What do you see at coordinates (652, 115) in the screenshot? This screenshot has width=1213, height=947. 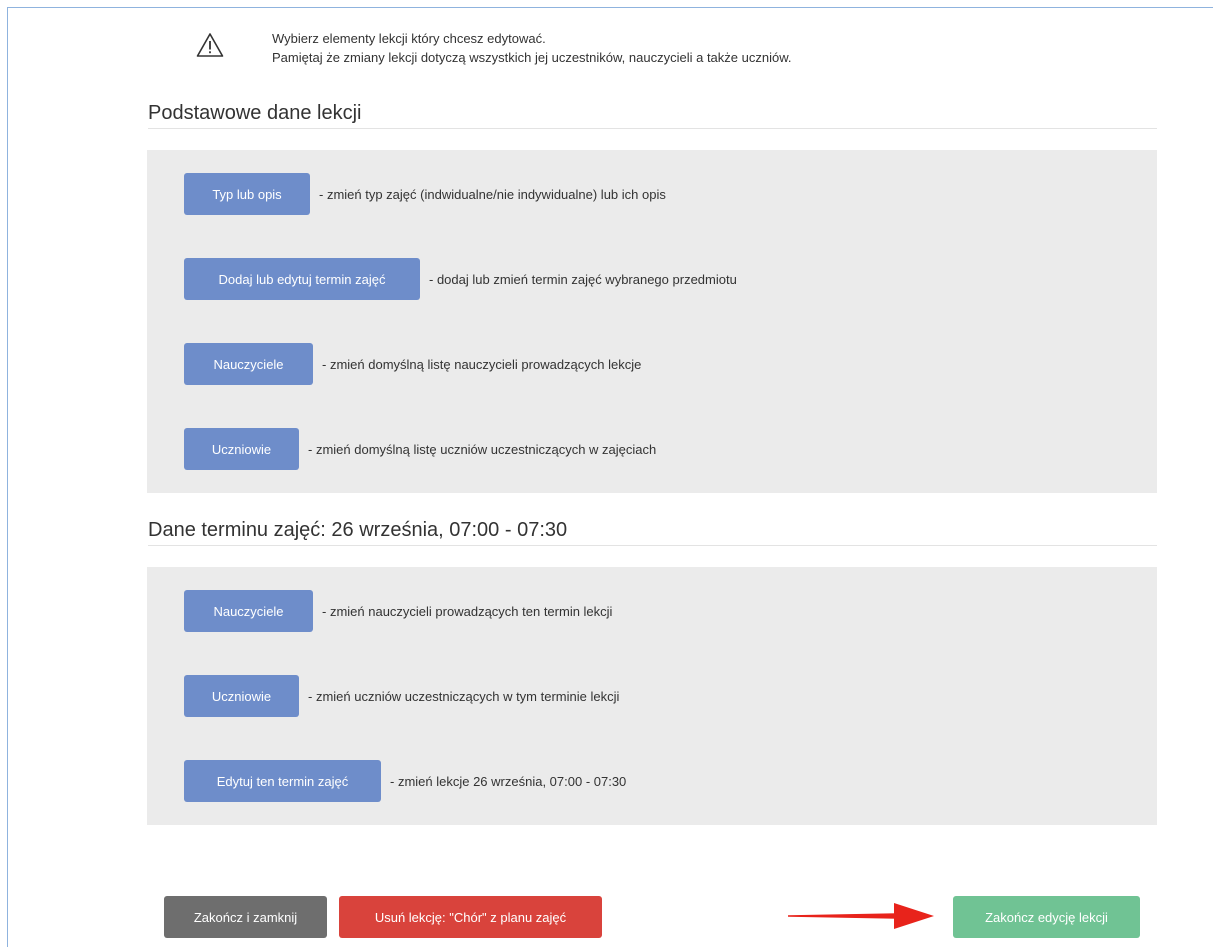 I see `basic-section-title: Podstawowe dane lekcji` at bounding box center [652, 115].